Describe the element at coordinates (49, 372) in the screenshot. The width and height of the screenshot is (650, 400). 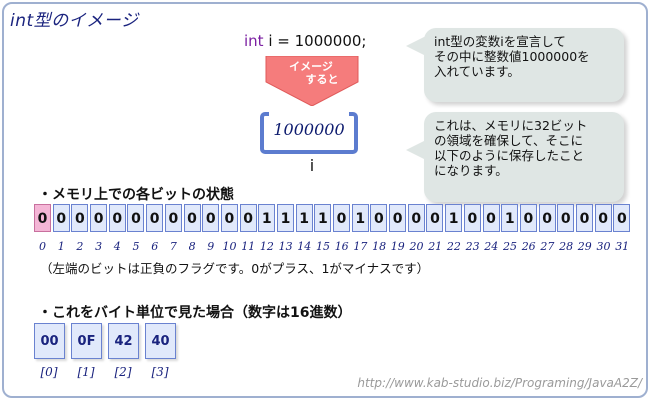
I see `byte-index-label: [0]` at that location.